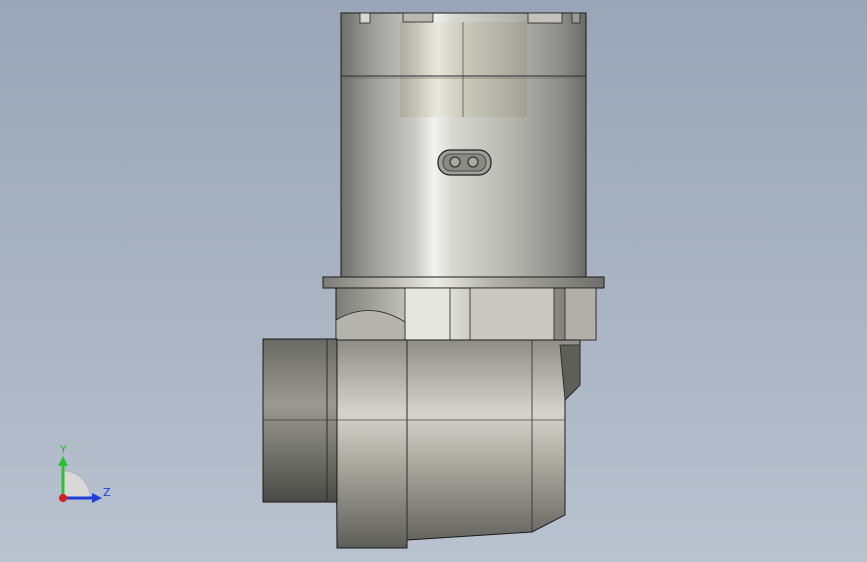 This screenshot has height=562, width=867. I want to click on z-axis-label: Z, so click(107, 492).